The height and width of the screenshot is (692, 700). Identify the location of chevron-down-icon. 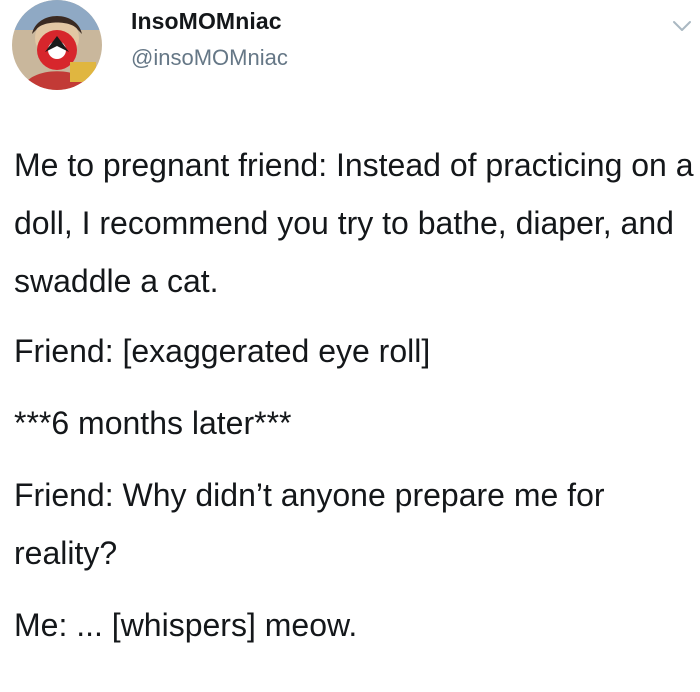
(682, 26).